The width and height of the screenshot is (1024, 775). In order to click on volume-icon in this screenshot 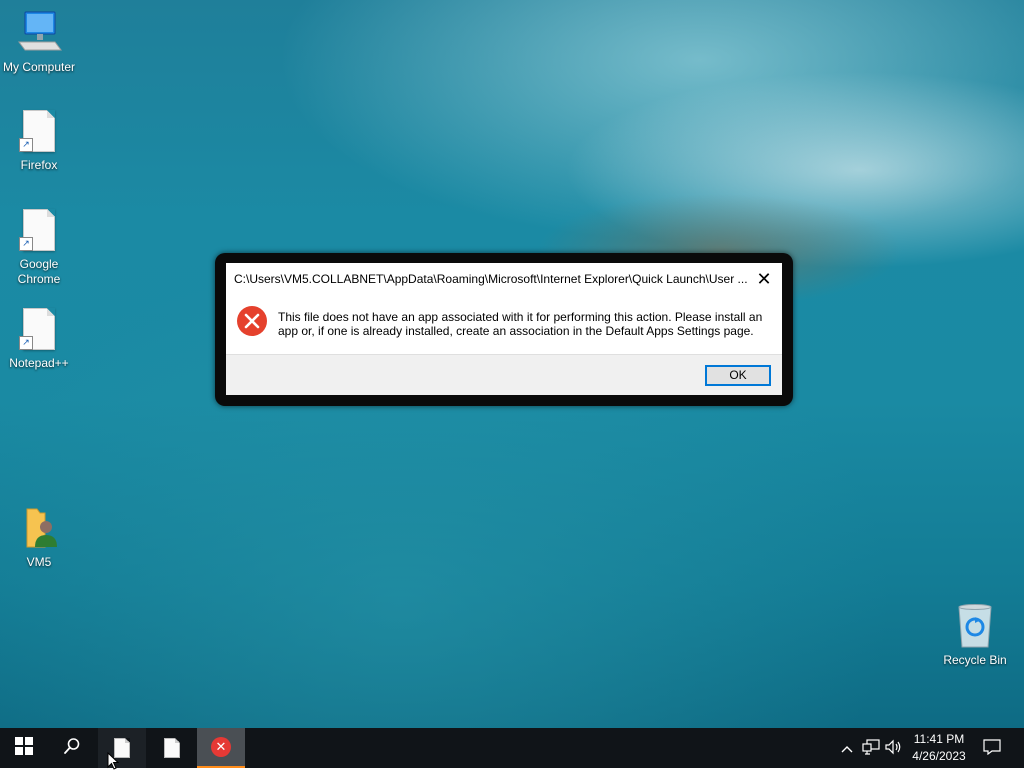, I will do `click(894, 748)`.